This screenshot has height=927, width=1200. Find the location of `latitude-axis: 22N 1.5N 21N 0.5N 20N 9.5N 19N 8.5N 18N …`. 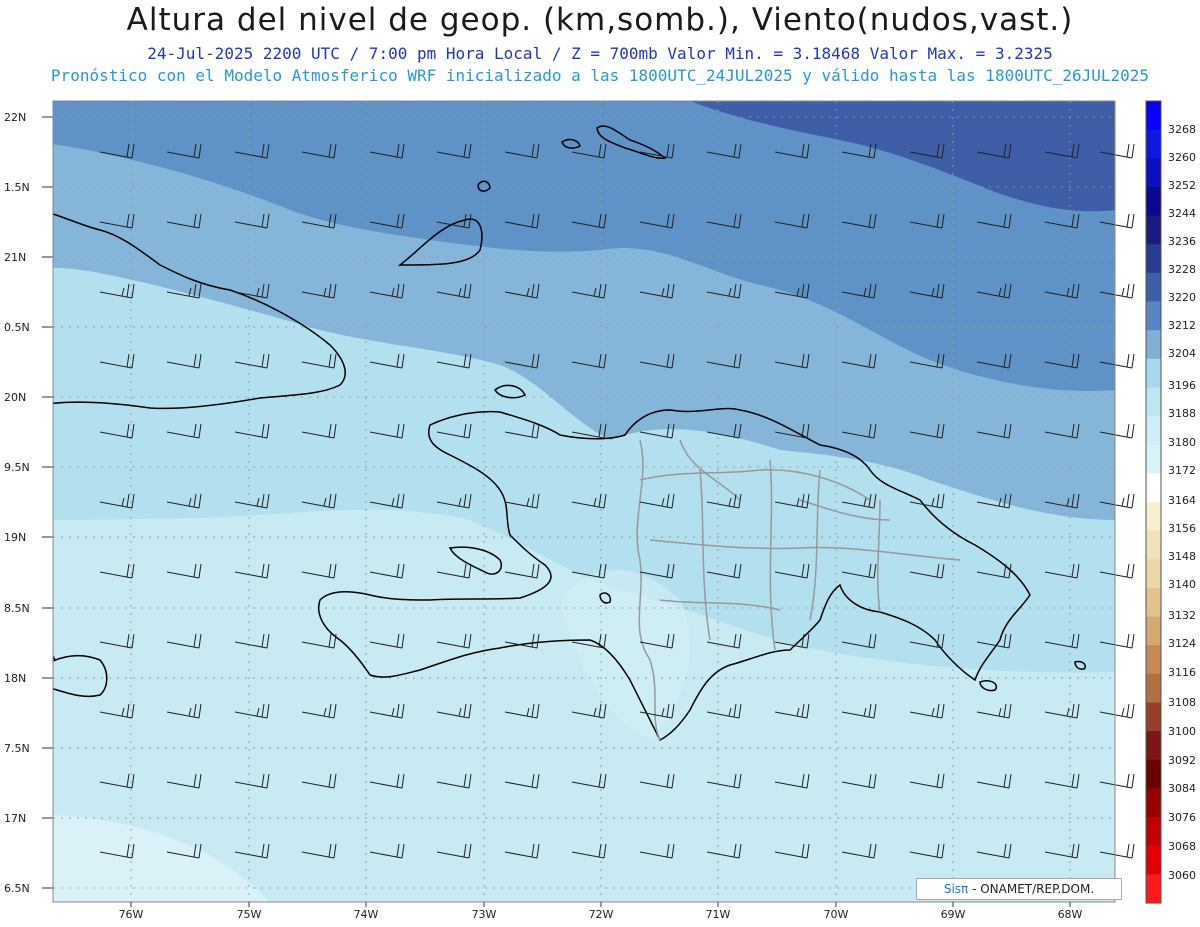

latitude-axis: 22N 1.5N 21N 0.5N 20N 9.5N 19N 8.5N 18N … is located at coordinates (17, 503).